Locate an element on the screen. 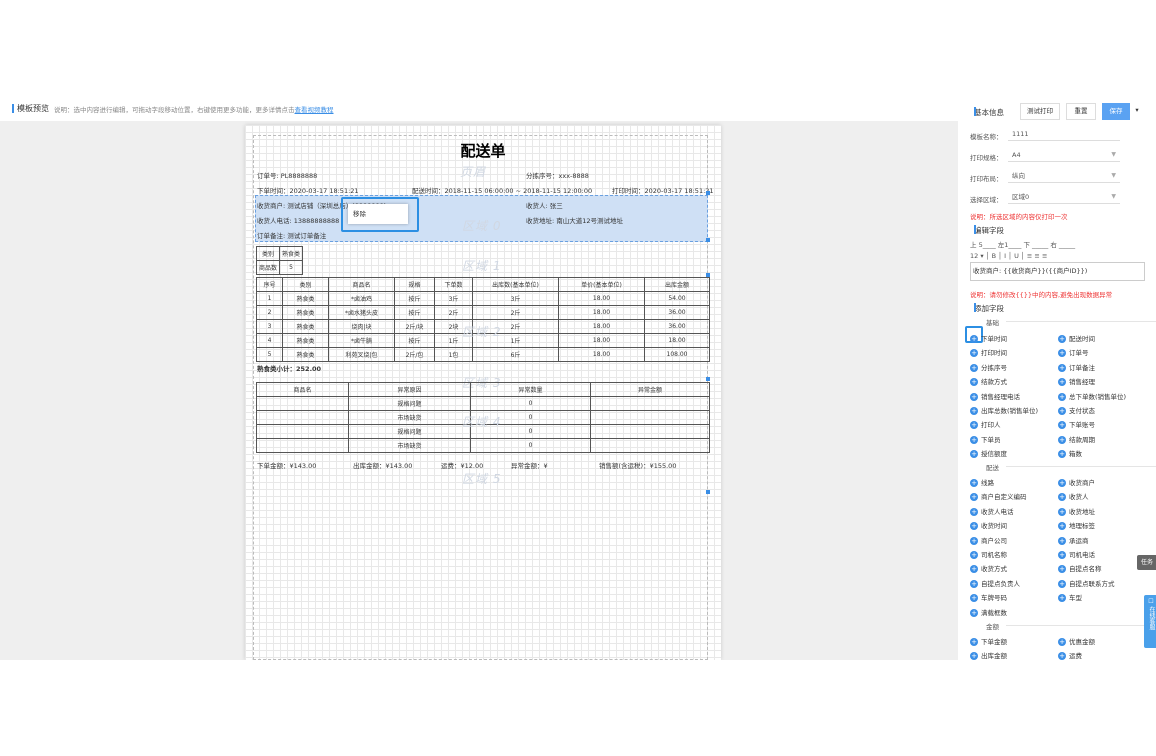 The height and width of the screenshot is (756, 1156). category-summary-table: 类别 熟食类 商品数 5 is located at coordinates (279, 260).